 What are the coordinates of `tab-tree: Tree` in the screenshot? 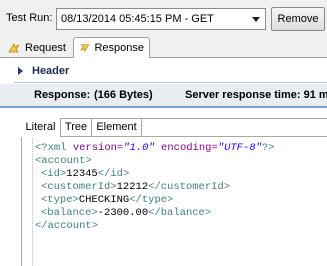 It's located at (76, 127).